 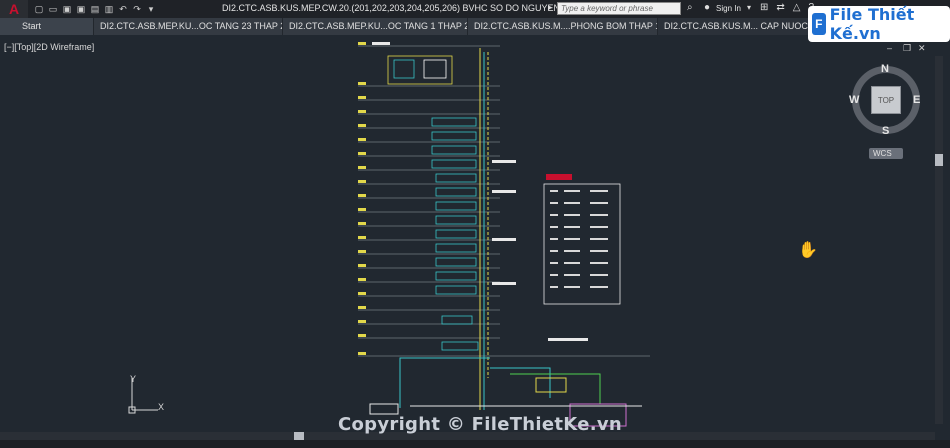 I want to click on tab-drawing-1: DI2.CTC.ASB.MEP.KU...OC TANG 23 THAP 2*✕, so click(x=188, y=26).